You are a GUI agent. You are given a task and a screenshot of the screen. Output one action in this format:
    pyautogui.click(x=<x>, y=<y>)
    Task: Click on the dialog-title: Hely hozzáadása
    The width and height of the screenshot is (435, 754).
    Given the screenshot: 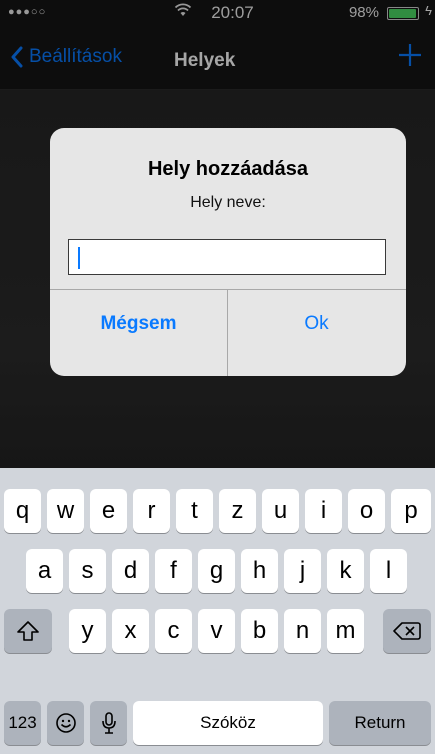 What is the action you would take?
    pyautogui.click(x=228, y=169)
    